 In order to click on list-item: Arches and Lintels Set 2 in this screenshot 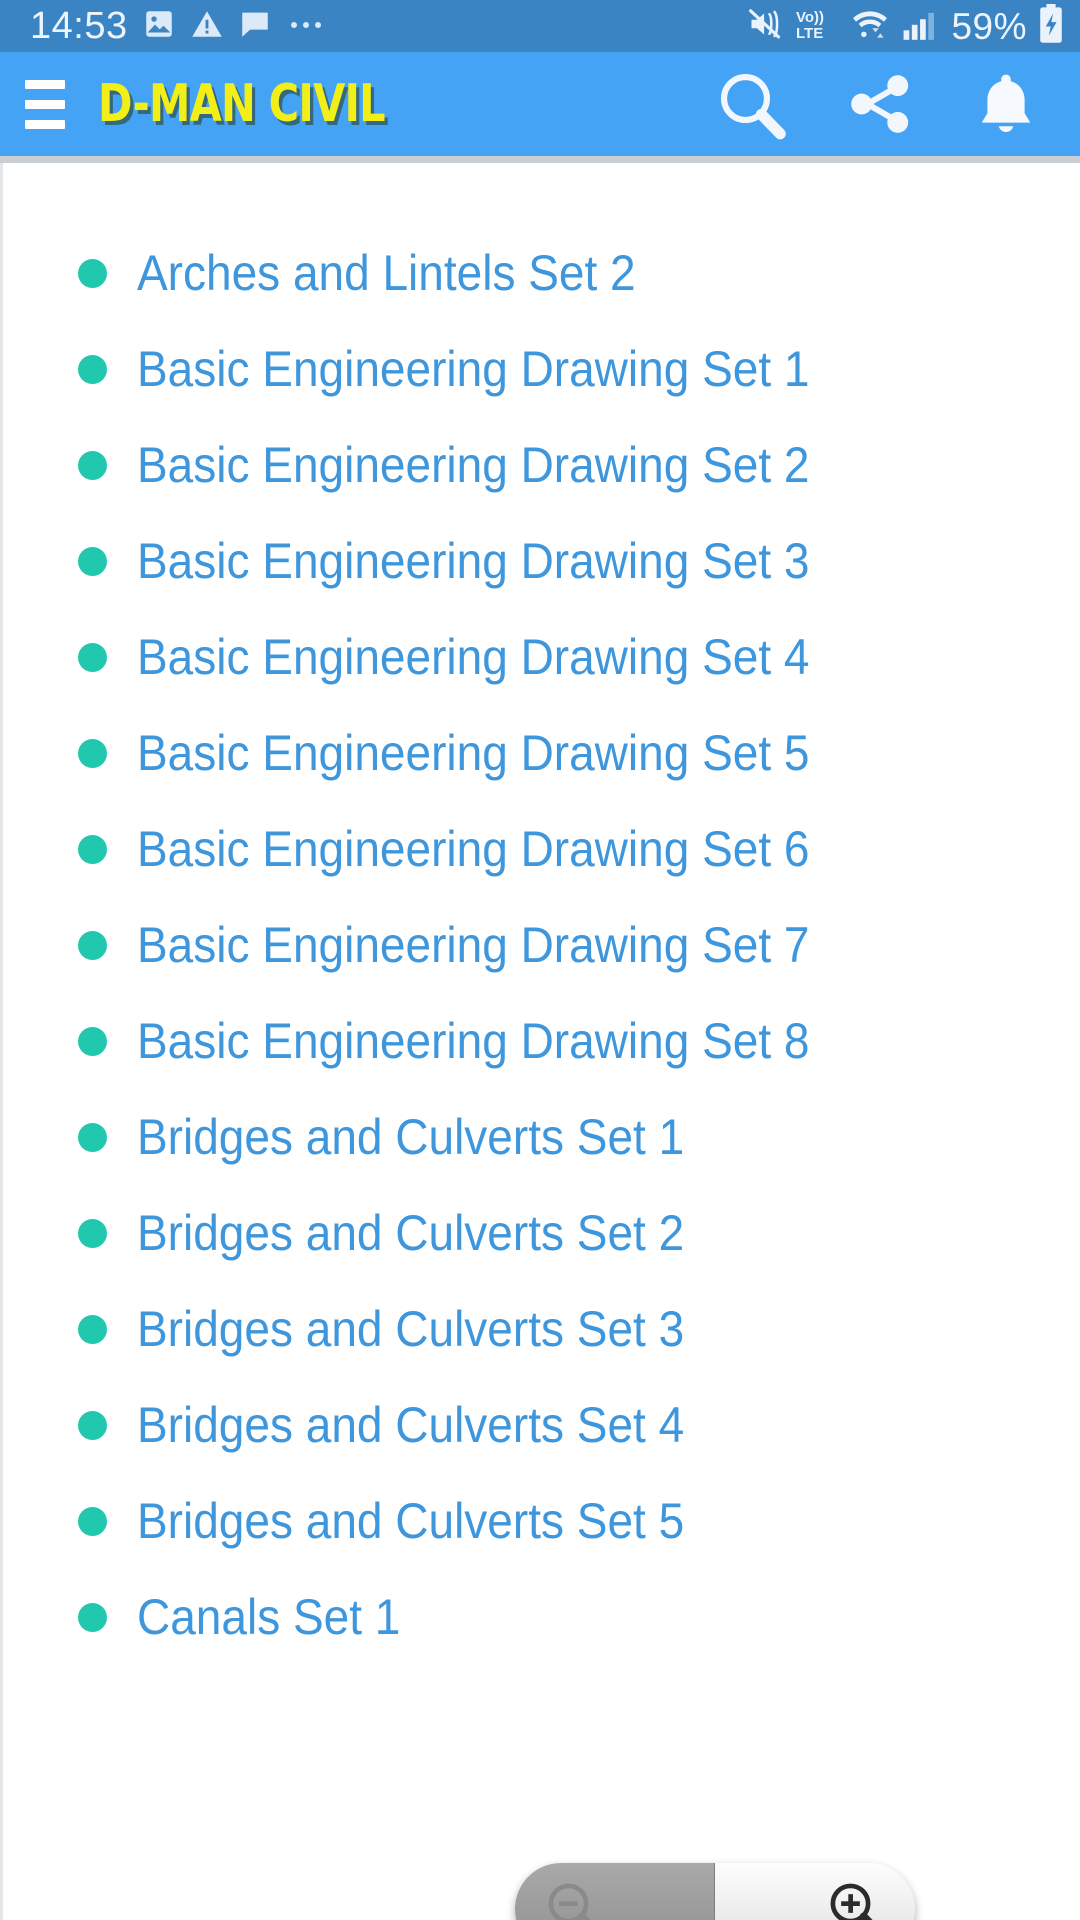, I will do `click(541, 273)`.